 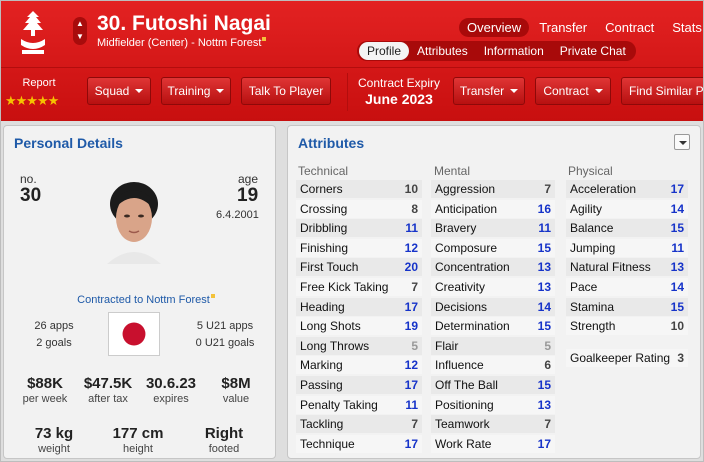 I want to click on attribute-row: Marking 12, so click(x=359, y=365).